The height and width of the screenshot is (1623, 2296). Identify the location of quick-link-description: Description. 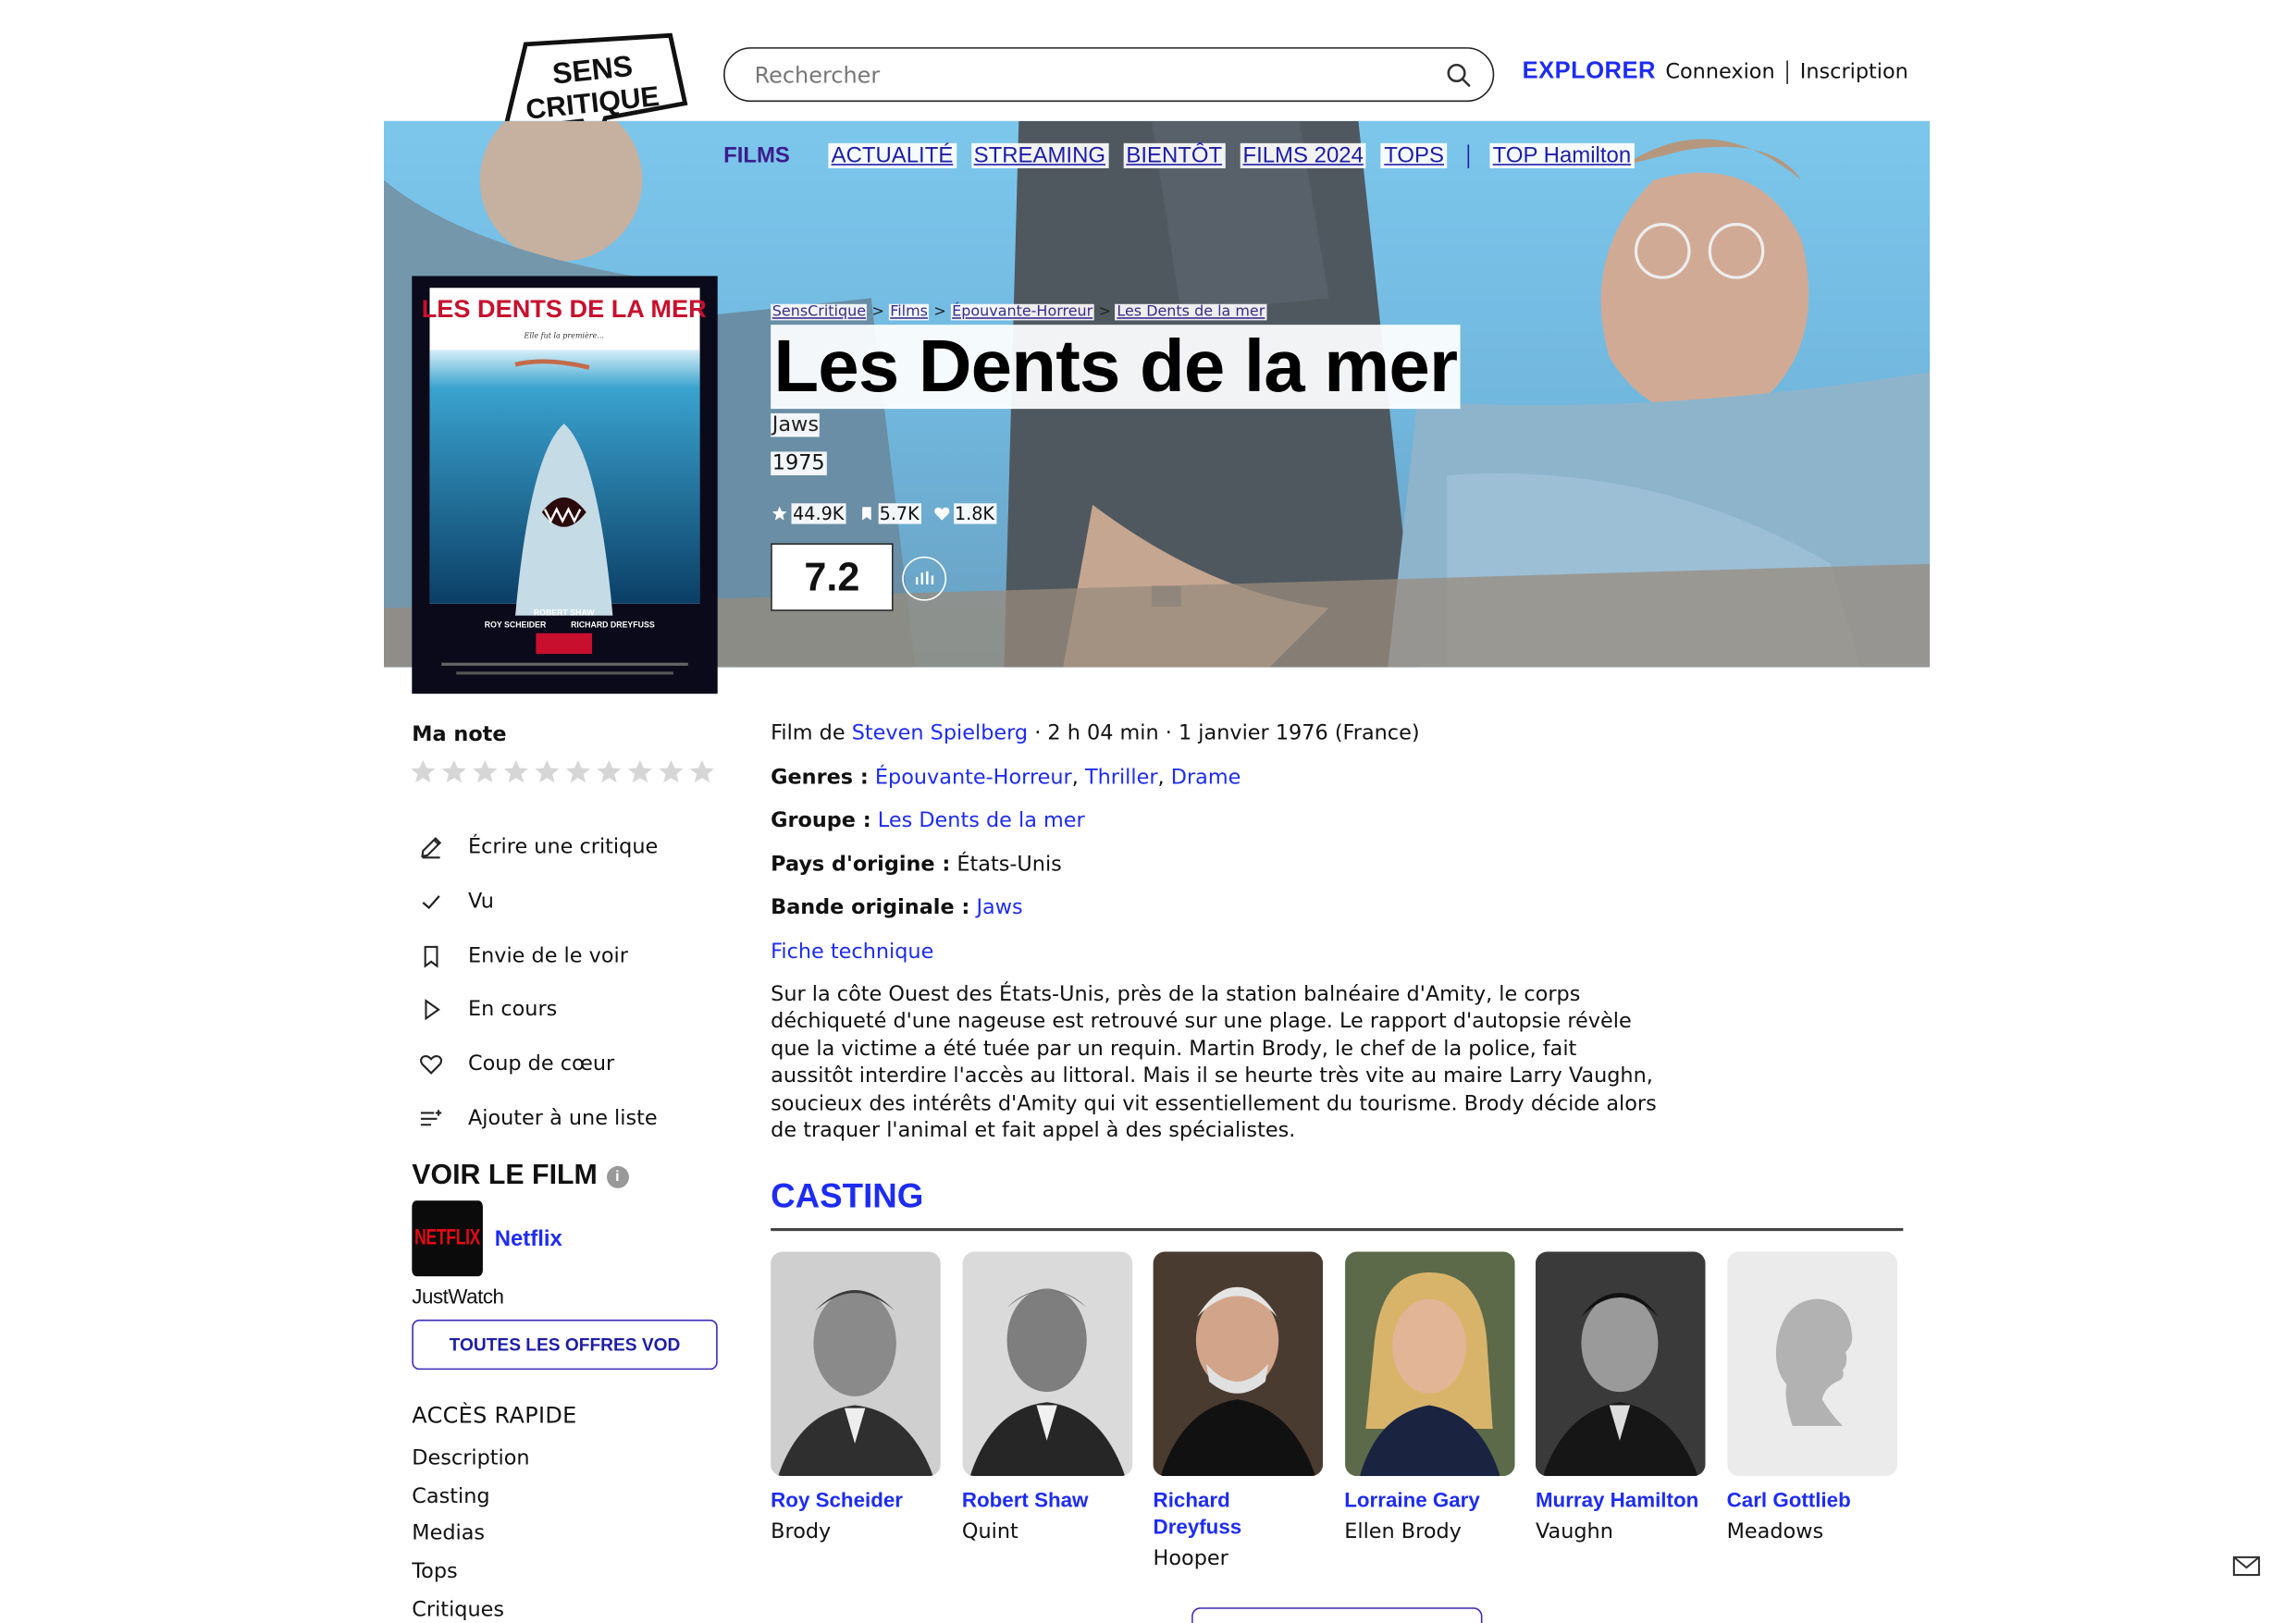
(470, 1465).